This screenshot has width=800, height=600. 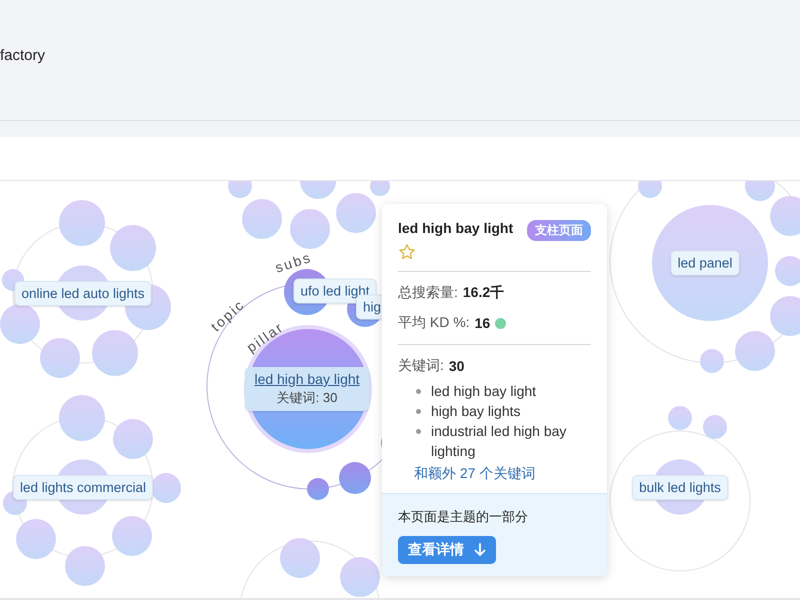 I want to click on keyword-item: led high bay light, so click(x=483, y=391).